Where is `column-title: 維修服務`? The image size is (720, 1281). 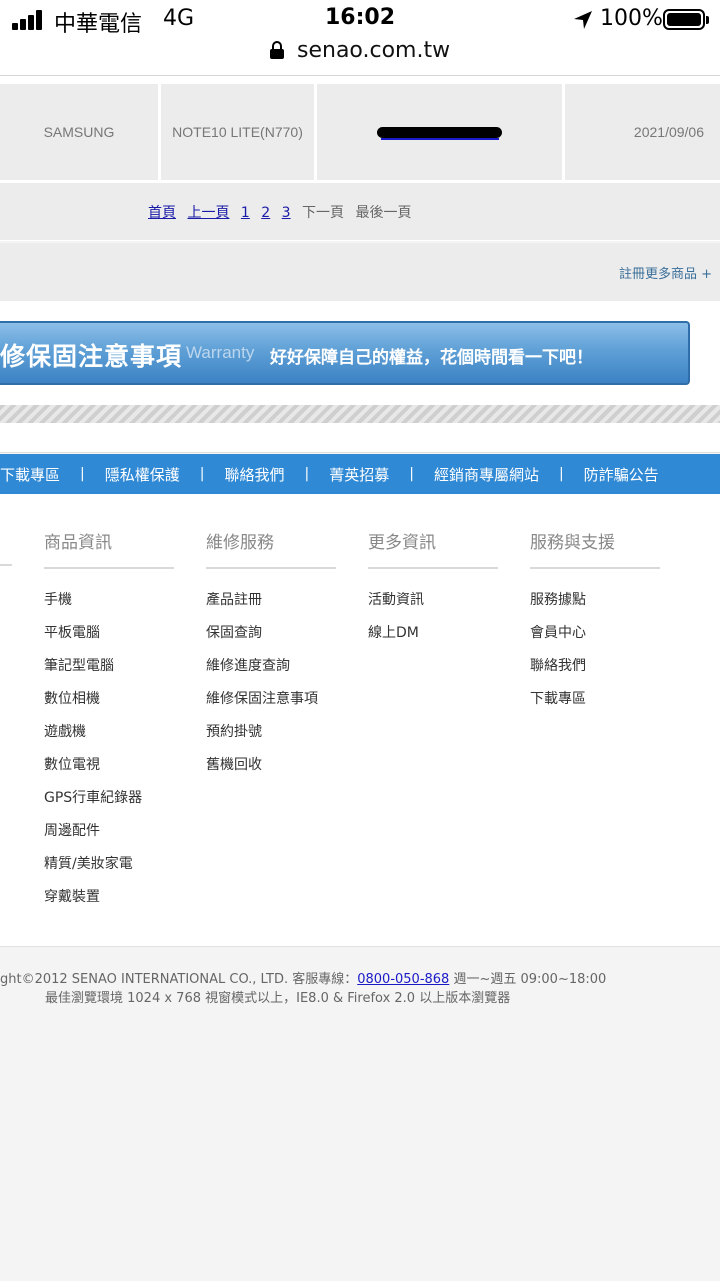
column-title: 維修服務 is located at coordinates (271, 548).